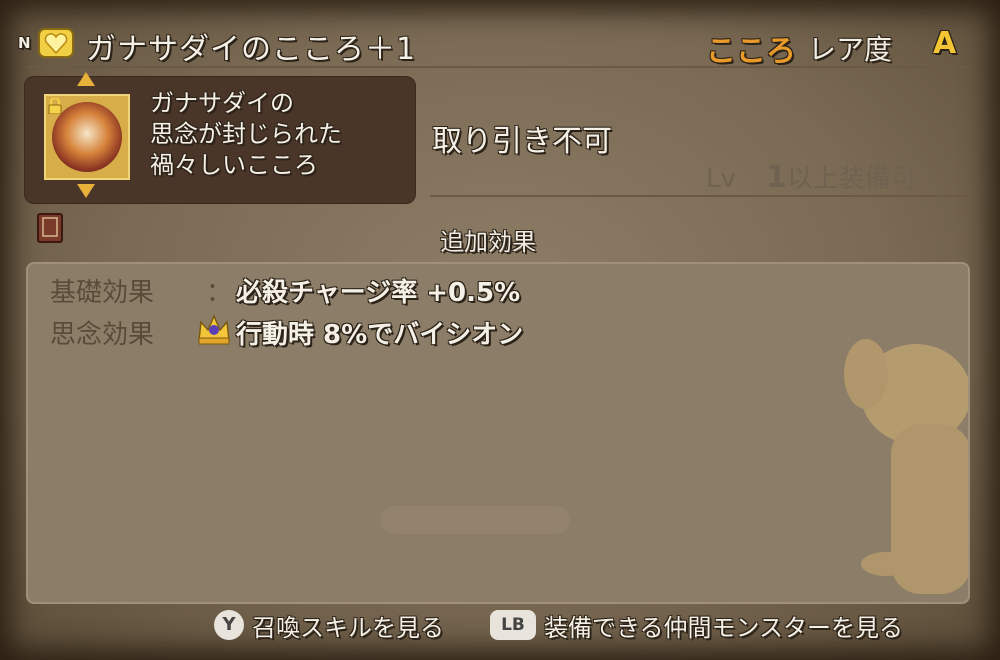 The width and height of the screenshot is (1000, 660). Describe the element at coordinates (87, 137) in the screenshot. I see `monster-face-image` at that location.